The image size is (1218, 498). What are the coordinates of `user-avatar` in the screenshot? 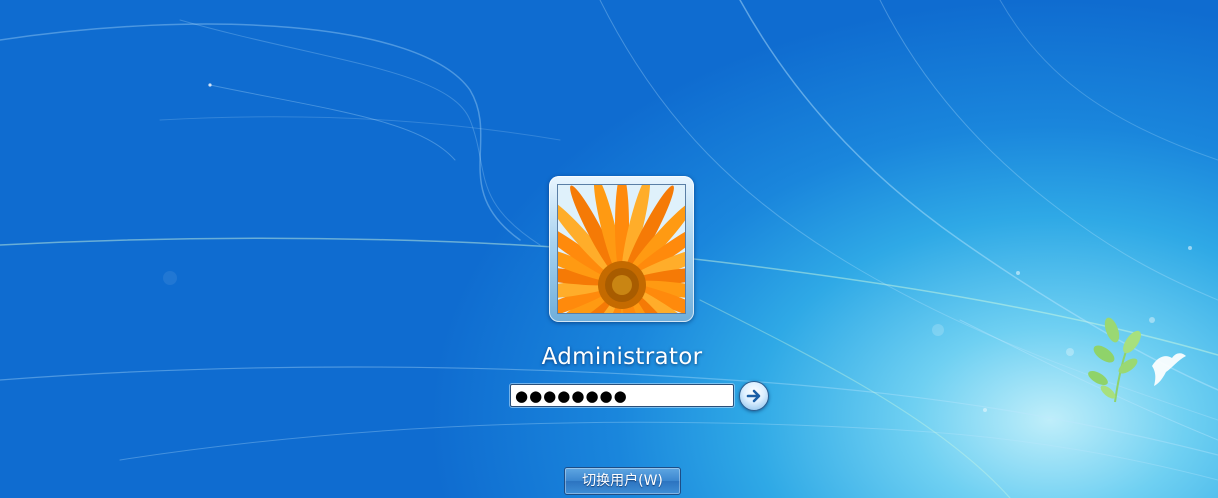 It's located at (621, 249).